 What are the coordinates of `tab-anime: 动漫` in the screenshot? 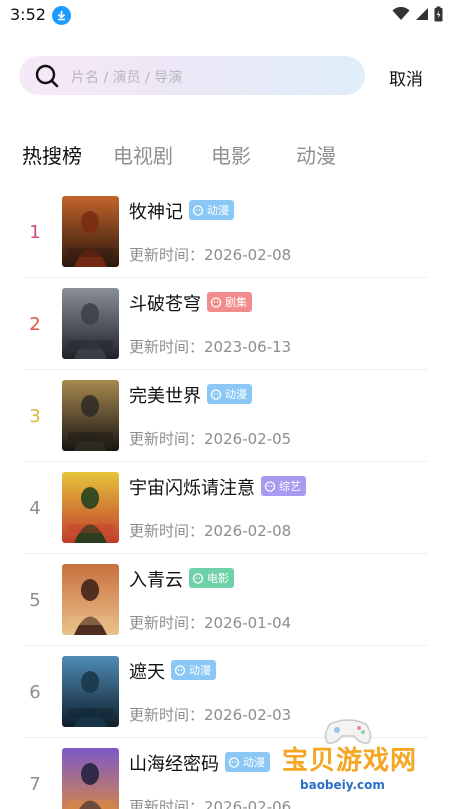 It's located at (316, 154).